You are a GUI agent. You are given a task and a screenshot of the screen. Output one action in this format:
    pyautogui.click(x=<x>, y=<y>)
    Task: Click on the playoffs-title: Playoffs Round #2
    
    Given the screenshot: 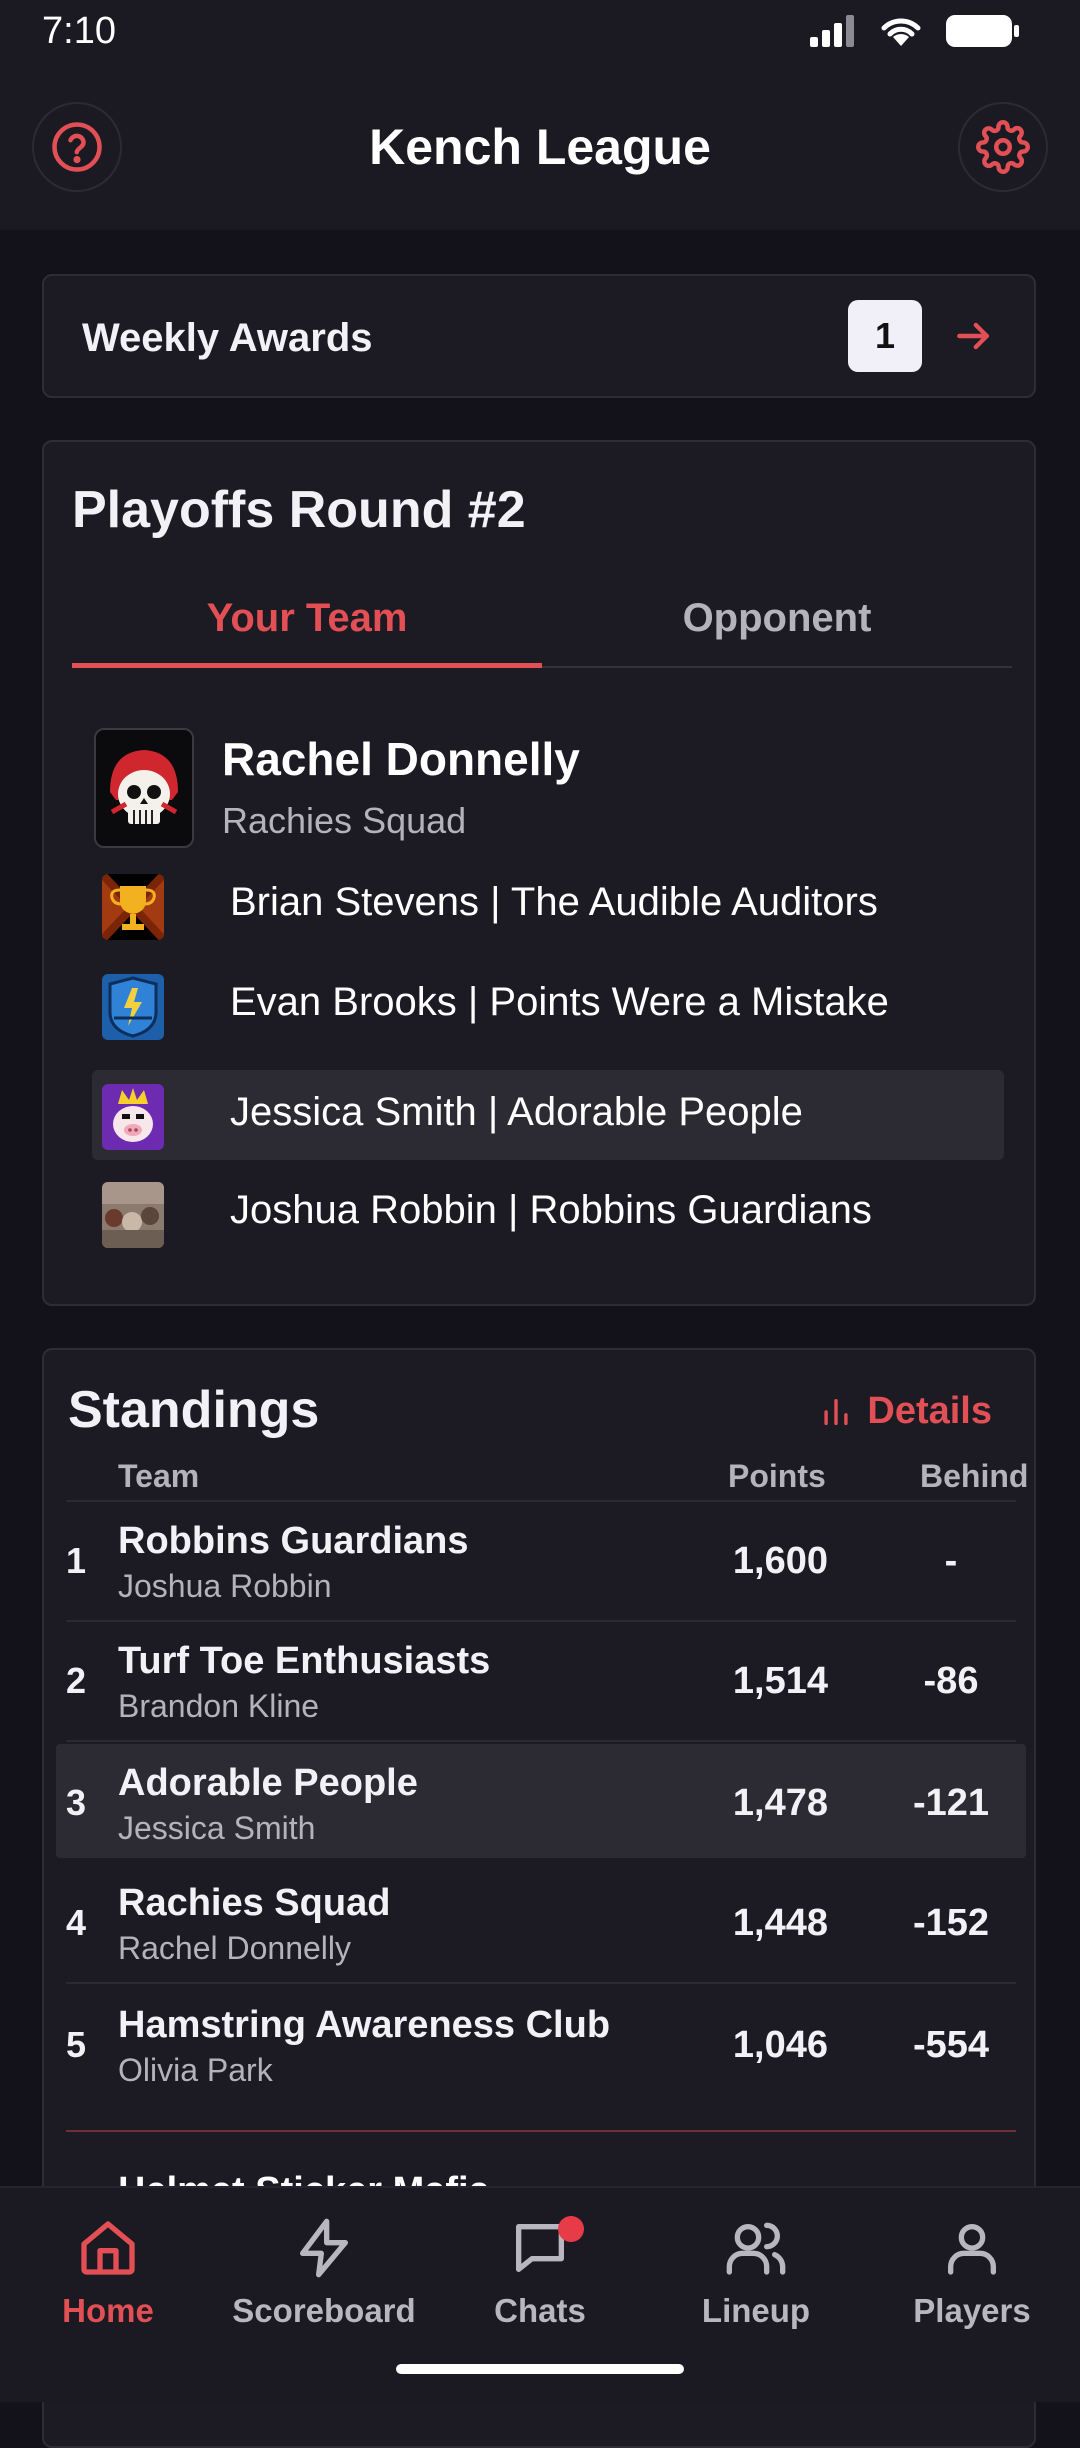 What is the action you would take?
    pyautogui.click(x=299, y=510)
    